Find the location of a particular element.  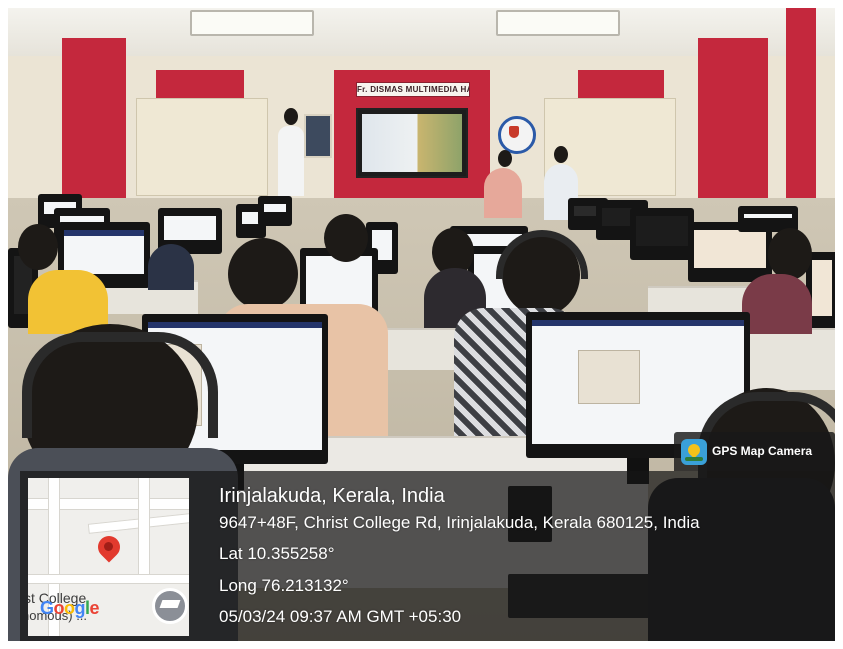

college-emblem-icon is located at coordinates (517, 135).